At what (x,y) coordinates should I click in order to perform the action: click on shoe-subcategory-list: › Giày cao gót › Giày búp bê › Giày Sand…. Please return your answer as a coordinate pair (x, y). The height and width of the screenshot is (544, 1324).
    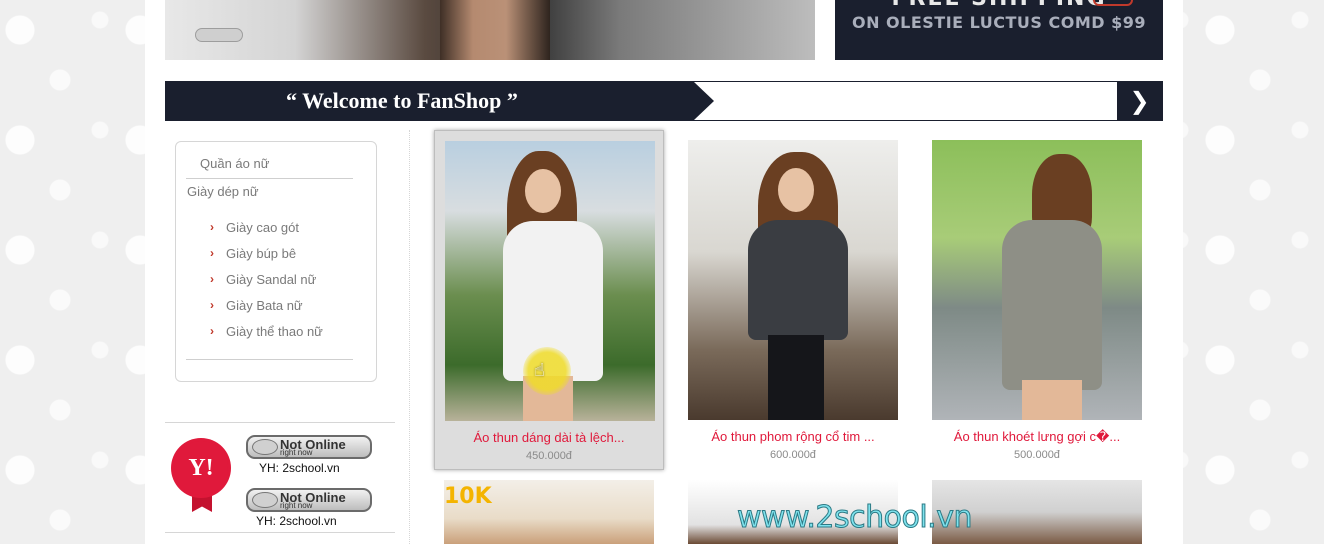
    Looking at the image, I should click on (266, 279).